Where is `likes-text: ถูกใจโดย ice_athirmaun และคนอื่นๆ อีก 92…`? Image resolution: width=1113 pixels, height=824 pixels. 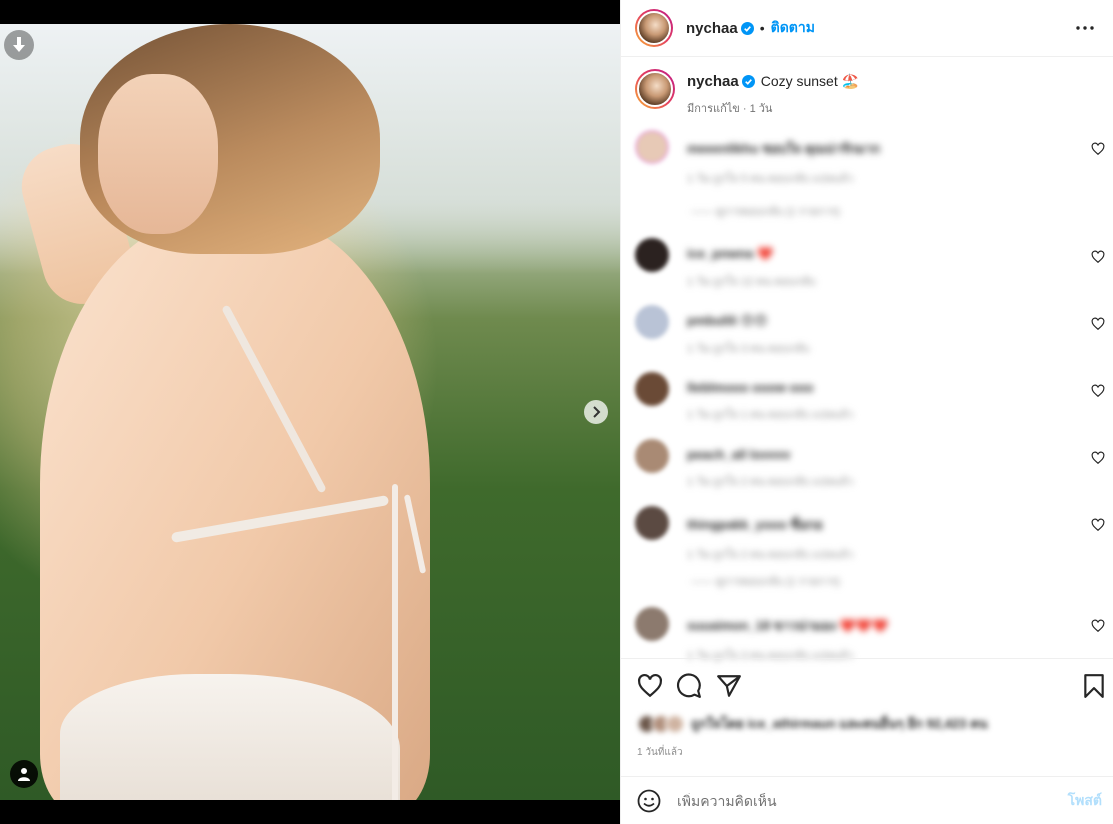
likes-text: ถูกใจโดย ice_athirmaun และคนอื่นๆ อีก 92… is located at coordinates (839, 723).